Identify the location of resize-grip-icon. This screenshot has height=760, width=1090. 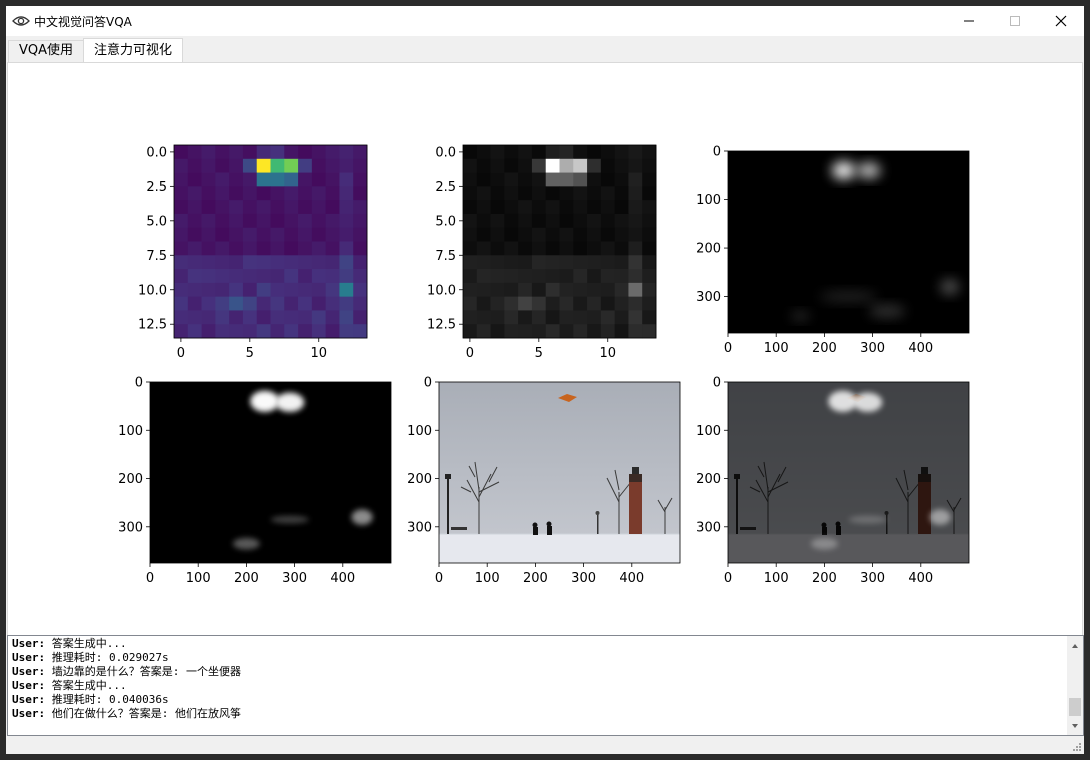
(1077, 747).